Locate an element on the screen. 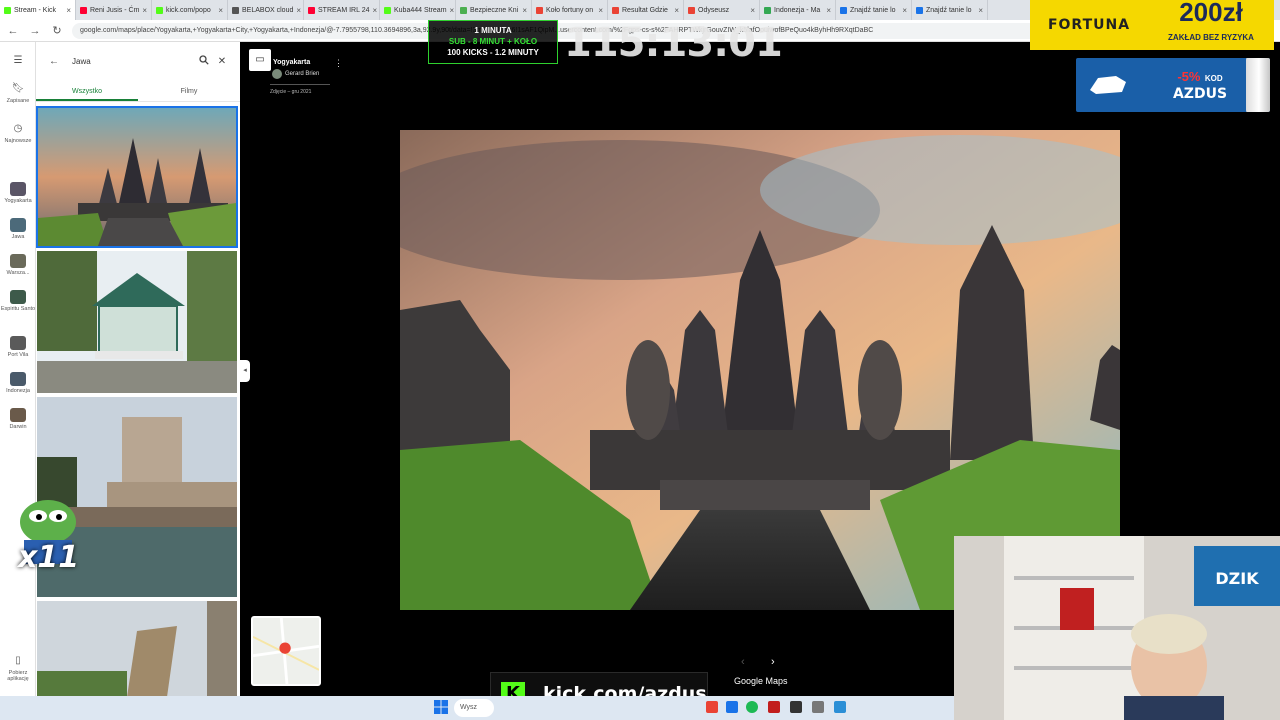 This screenshot has width=1280, height=720. menu-button: ☰ is located at coordinates (18, 62).